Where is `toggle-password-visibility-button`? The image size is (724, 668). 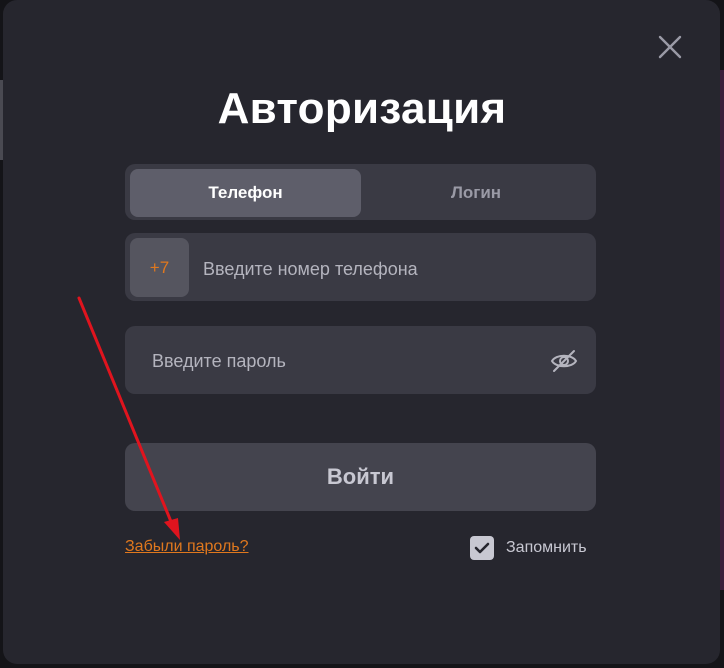
toggle-password-visibility-button is located at coordinates (564, 361).